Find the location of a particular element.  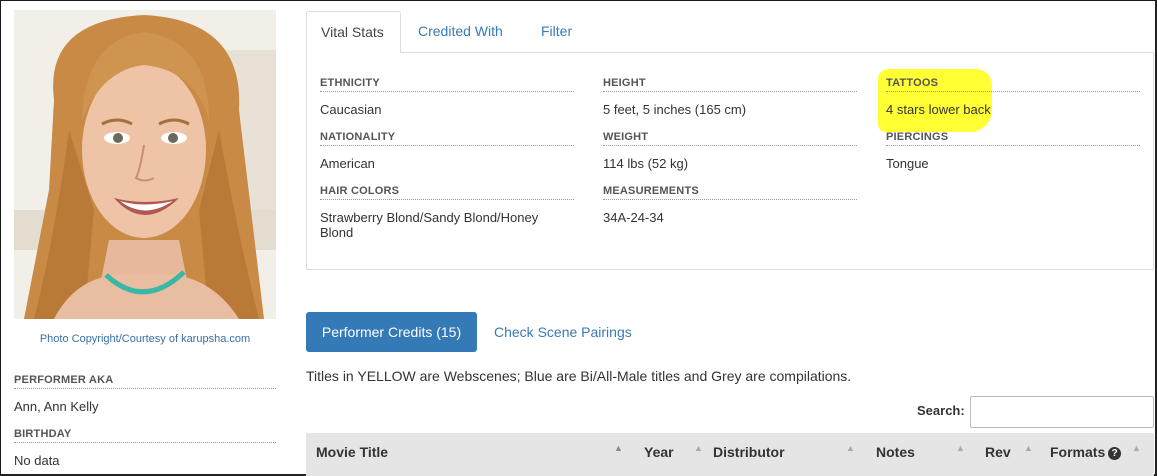

column-header-formats: Formats? is located at coordinates (1086, 454).